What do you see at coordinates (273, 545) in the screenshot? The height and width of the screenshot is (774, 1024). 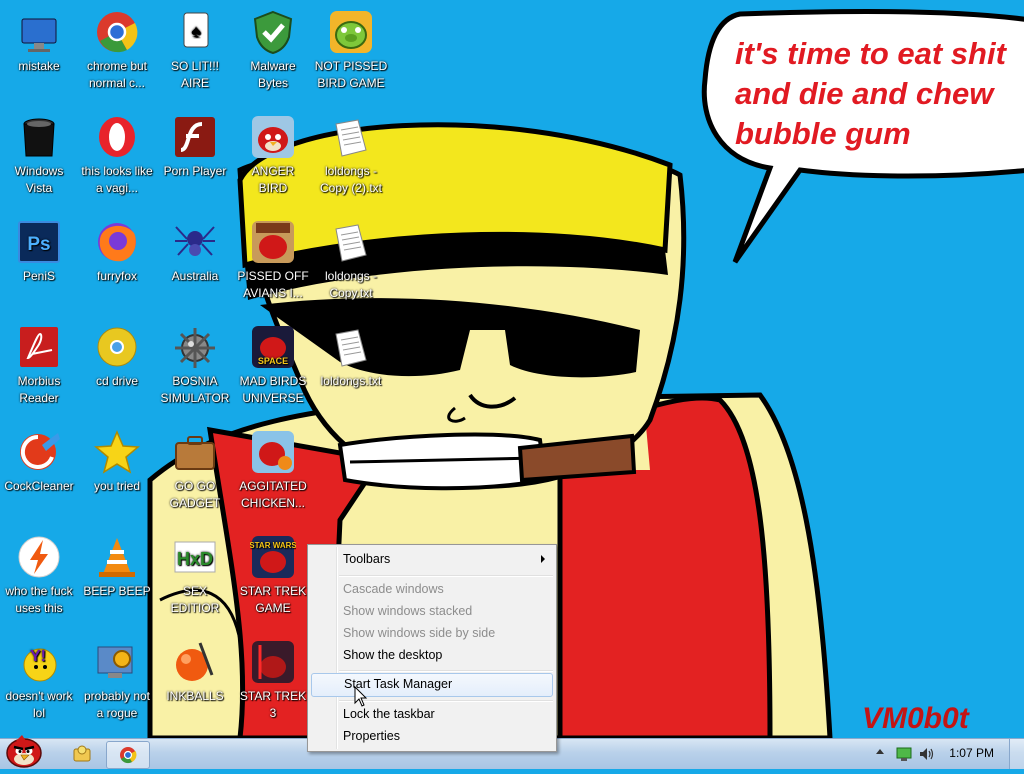 I see `svg-text: STAR WARS` at bounding box center [273, 545].